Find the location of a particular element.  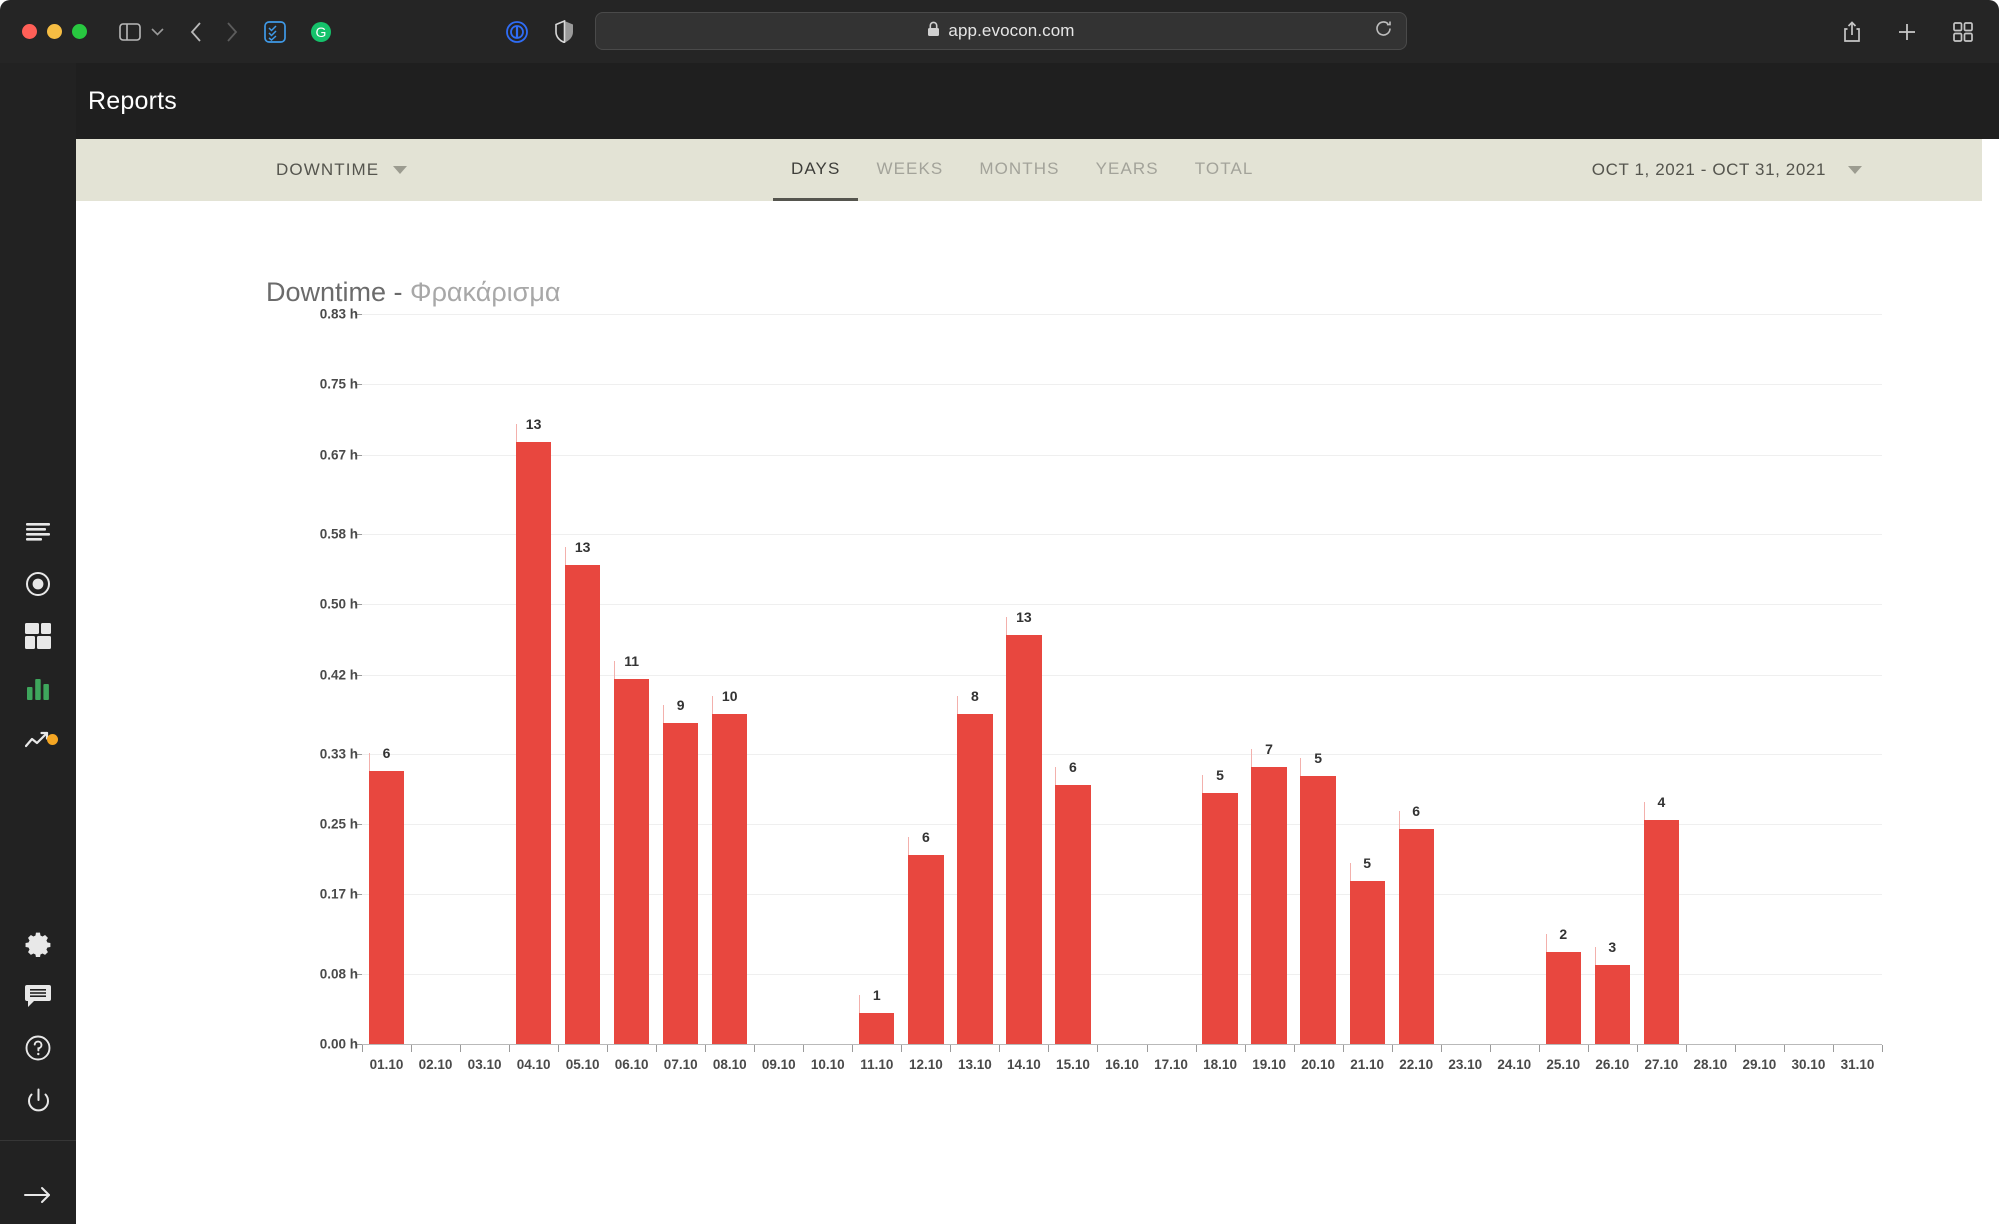

sidebar-item-trends is located at coordinates (38, 740).